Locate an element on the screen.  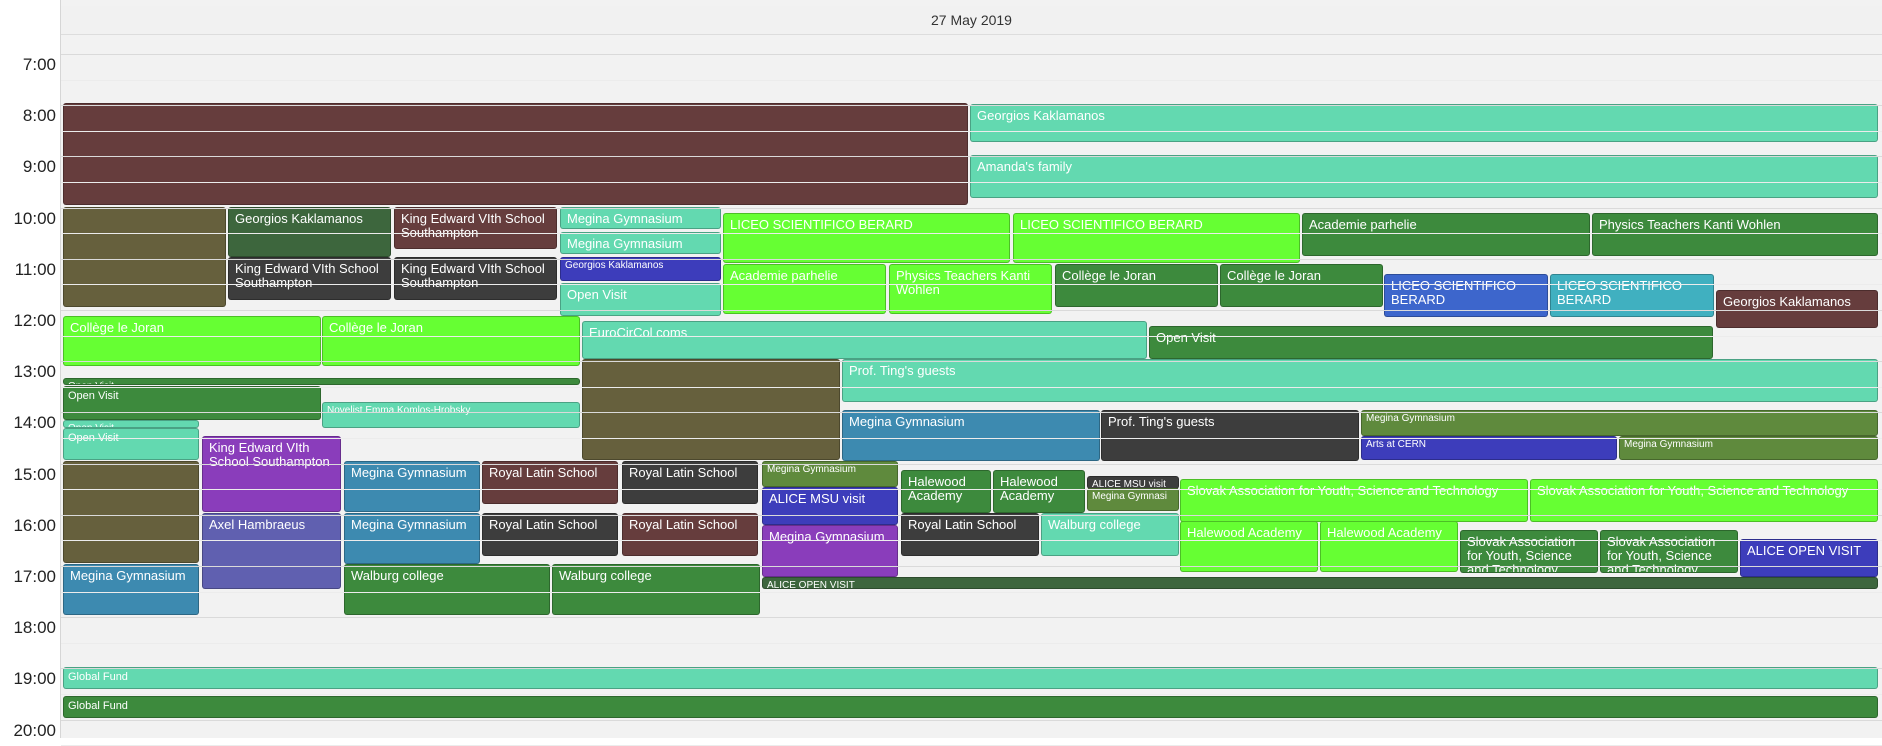
hour-label: 15:00 is located at coordinates (34, 474).